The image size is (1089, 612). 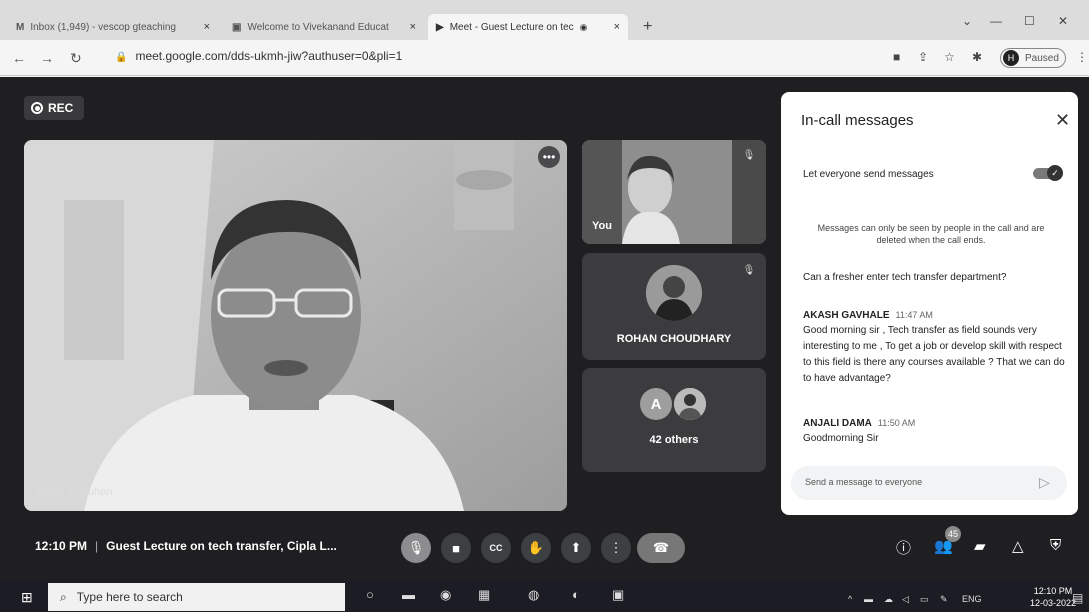 I want to click on participant-tile-rohan: ROHAN CHOUDHARY 🎙, so click(x=674, y=306).